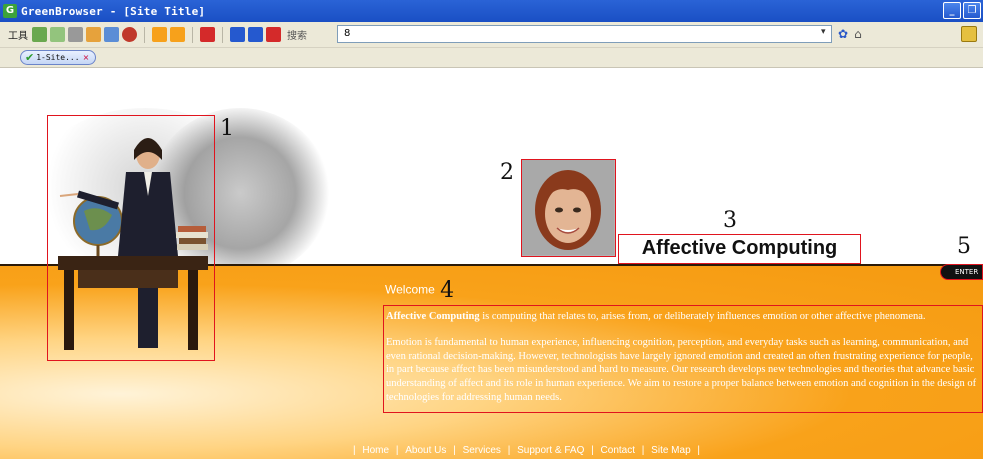 The height and width of the screenshot is (459, 983). I want to click on folder-icon, so click(969, 34).